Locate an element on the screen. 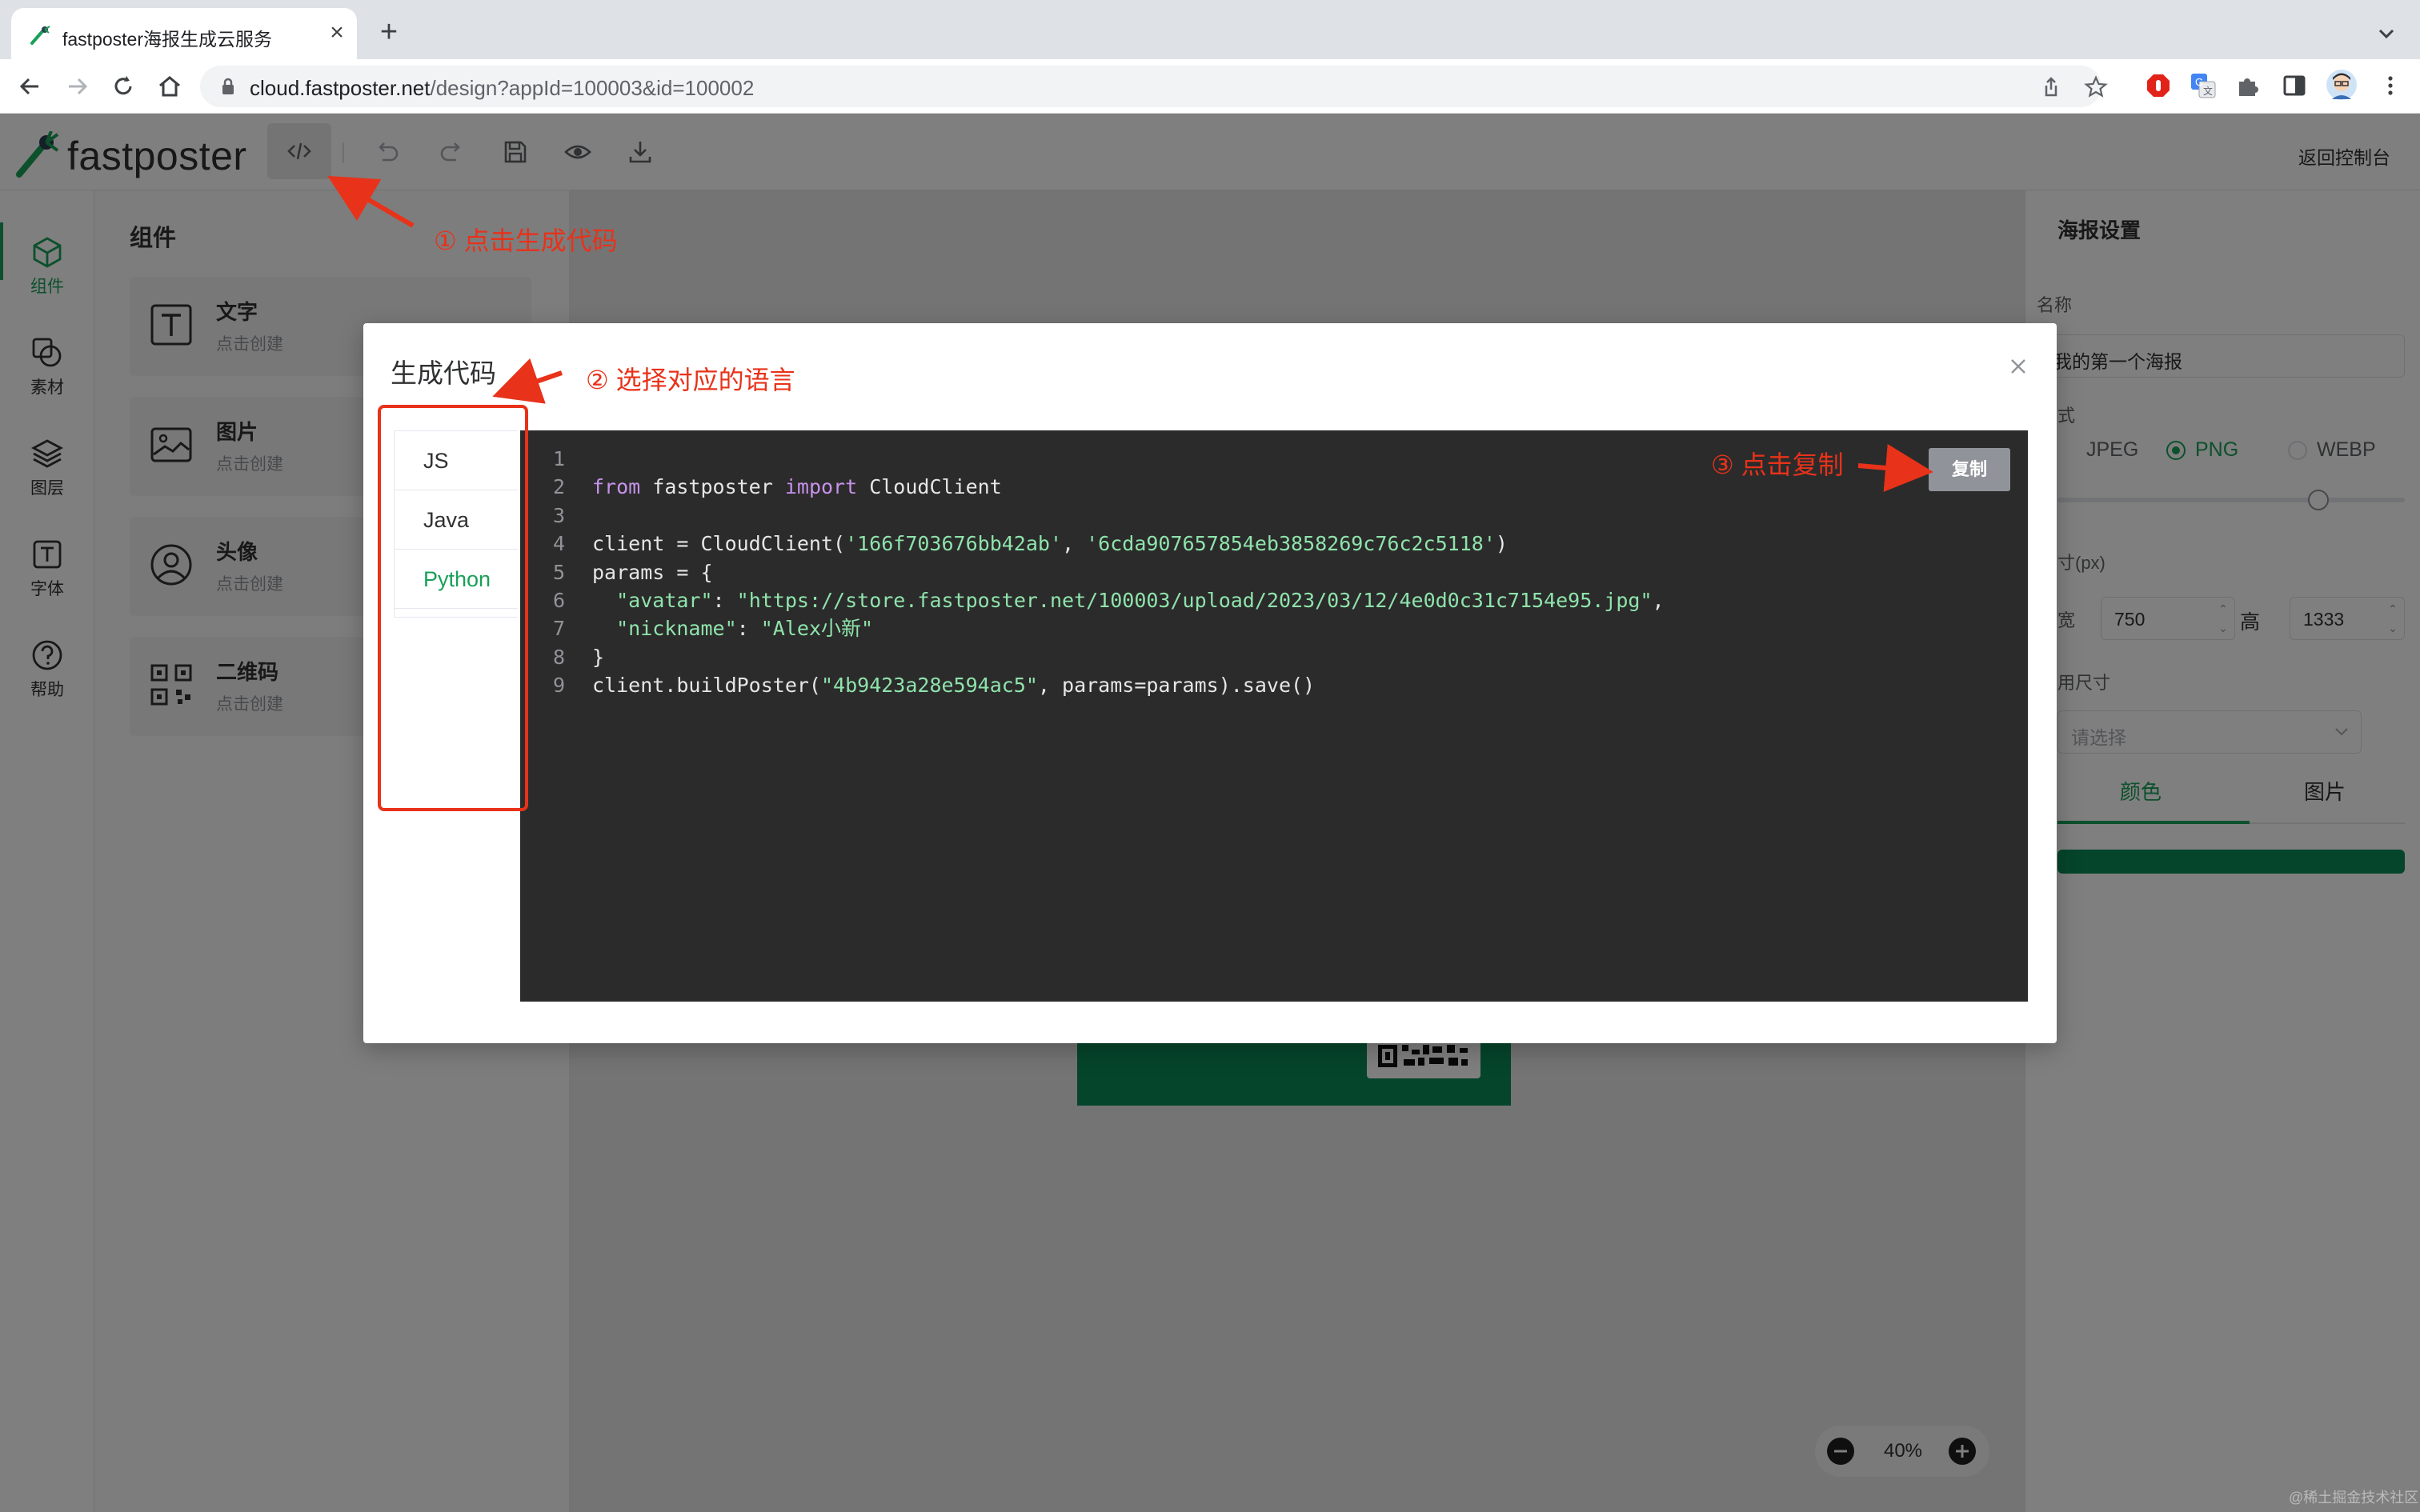  annotation-step2: ② 选择对应的语言 is located at coordinates (690, 380).